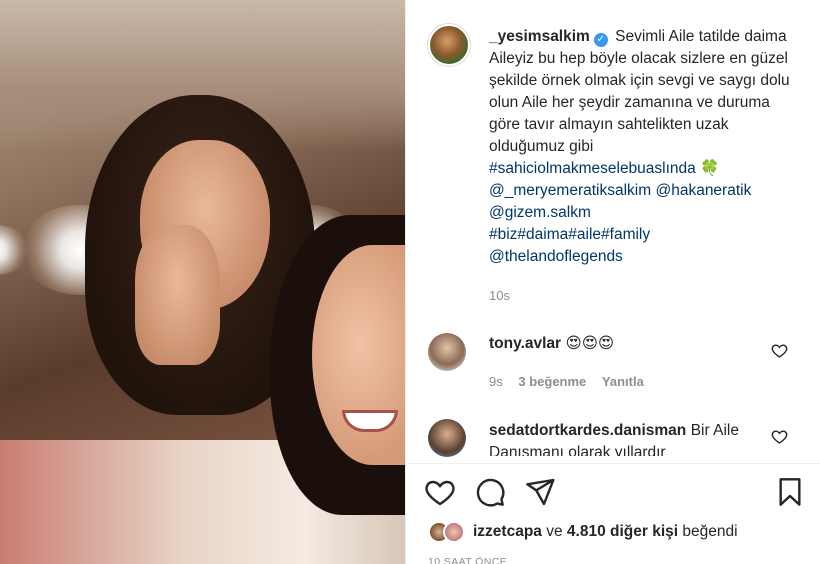 This screenshot has width=820, height=564. What do you see at coordinates (570, 190) in the screenshot?
I see `mention-link: @_meryemeratiksalkim` at bounding box center [570, 190].